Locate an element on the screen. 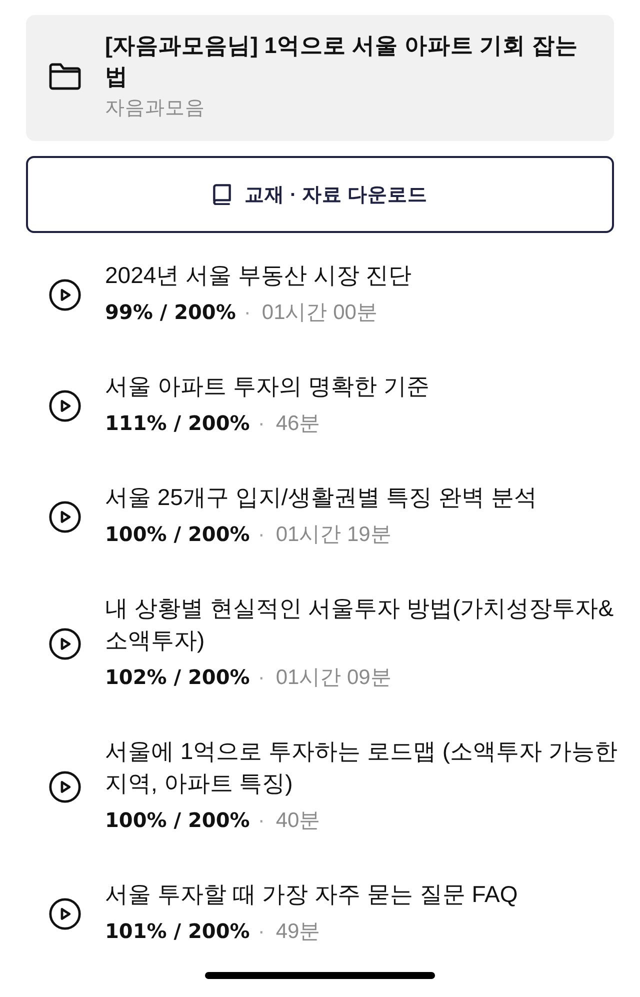 This screenshot has width=640, height=997. lecture-title: 서울 25개구 입지/생활권별 특징 완벽 분석 is located at coordinates (321, 497).